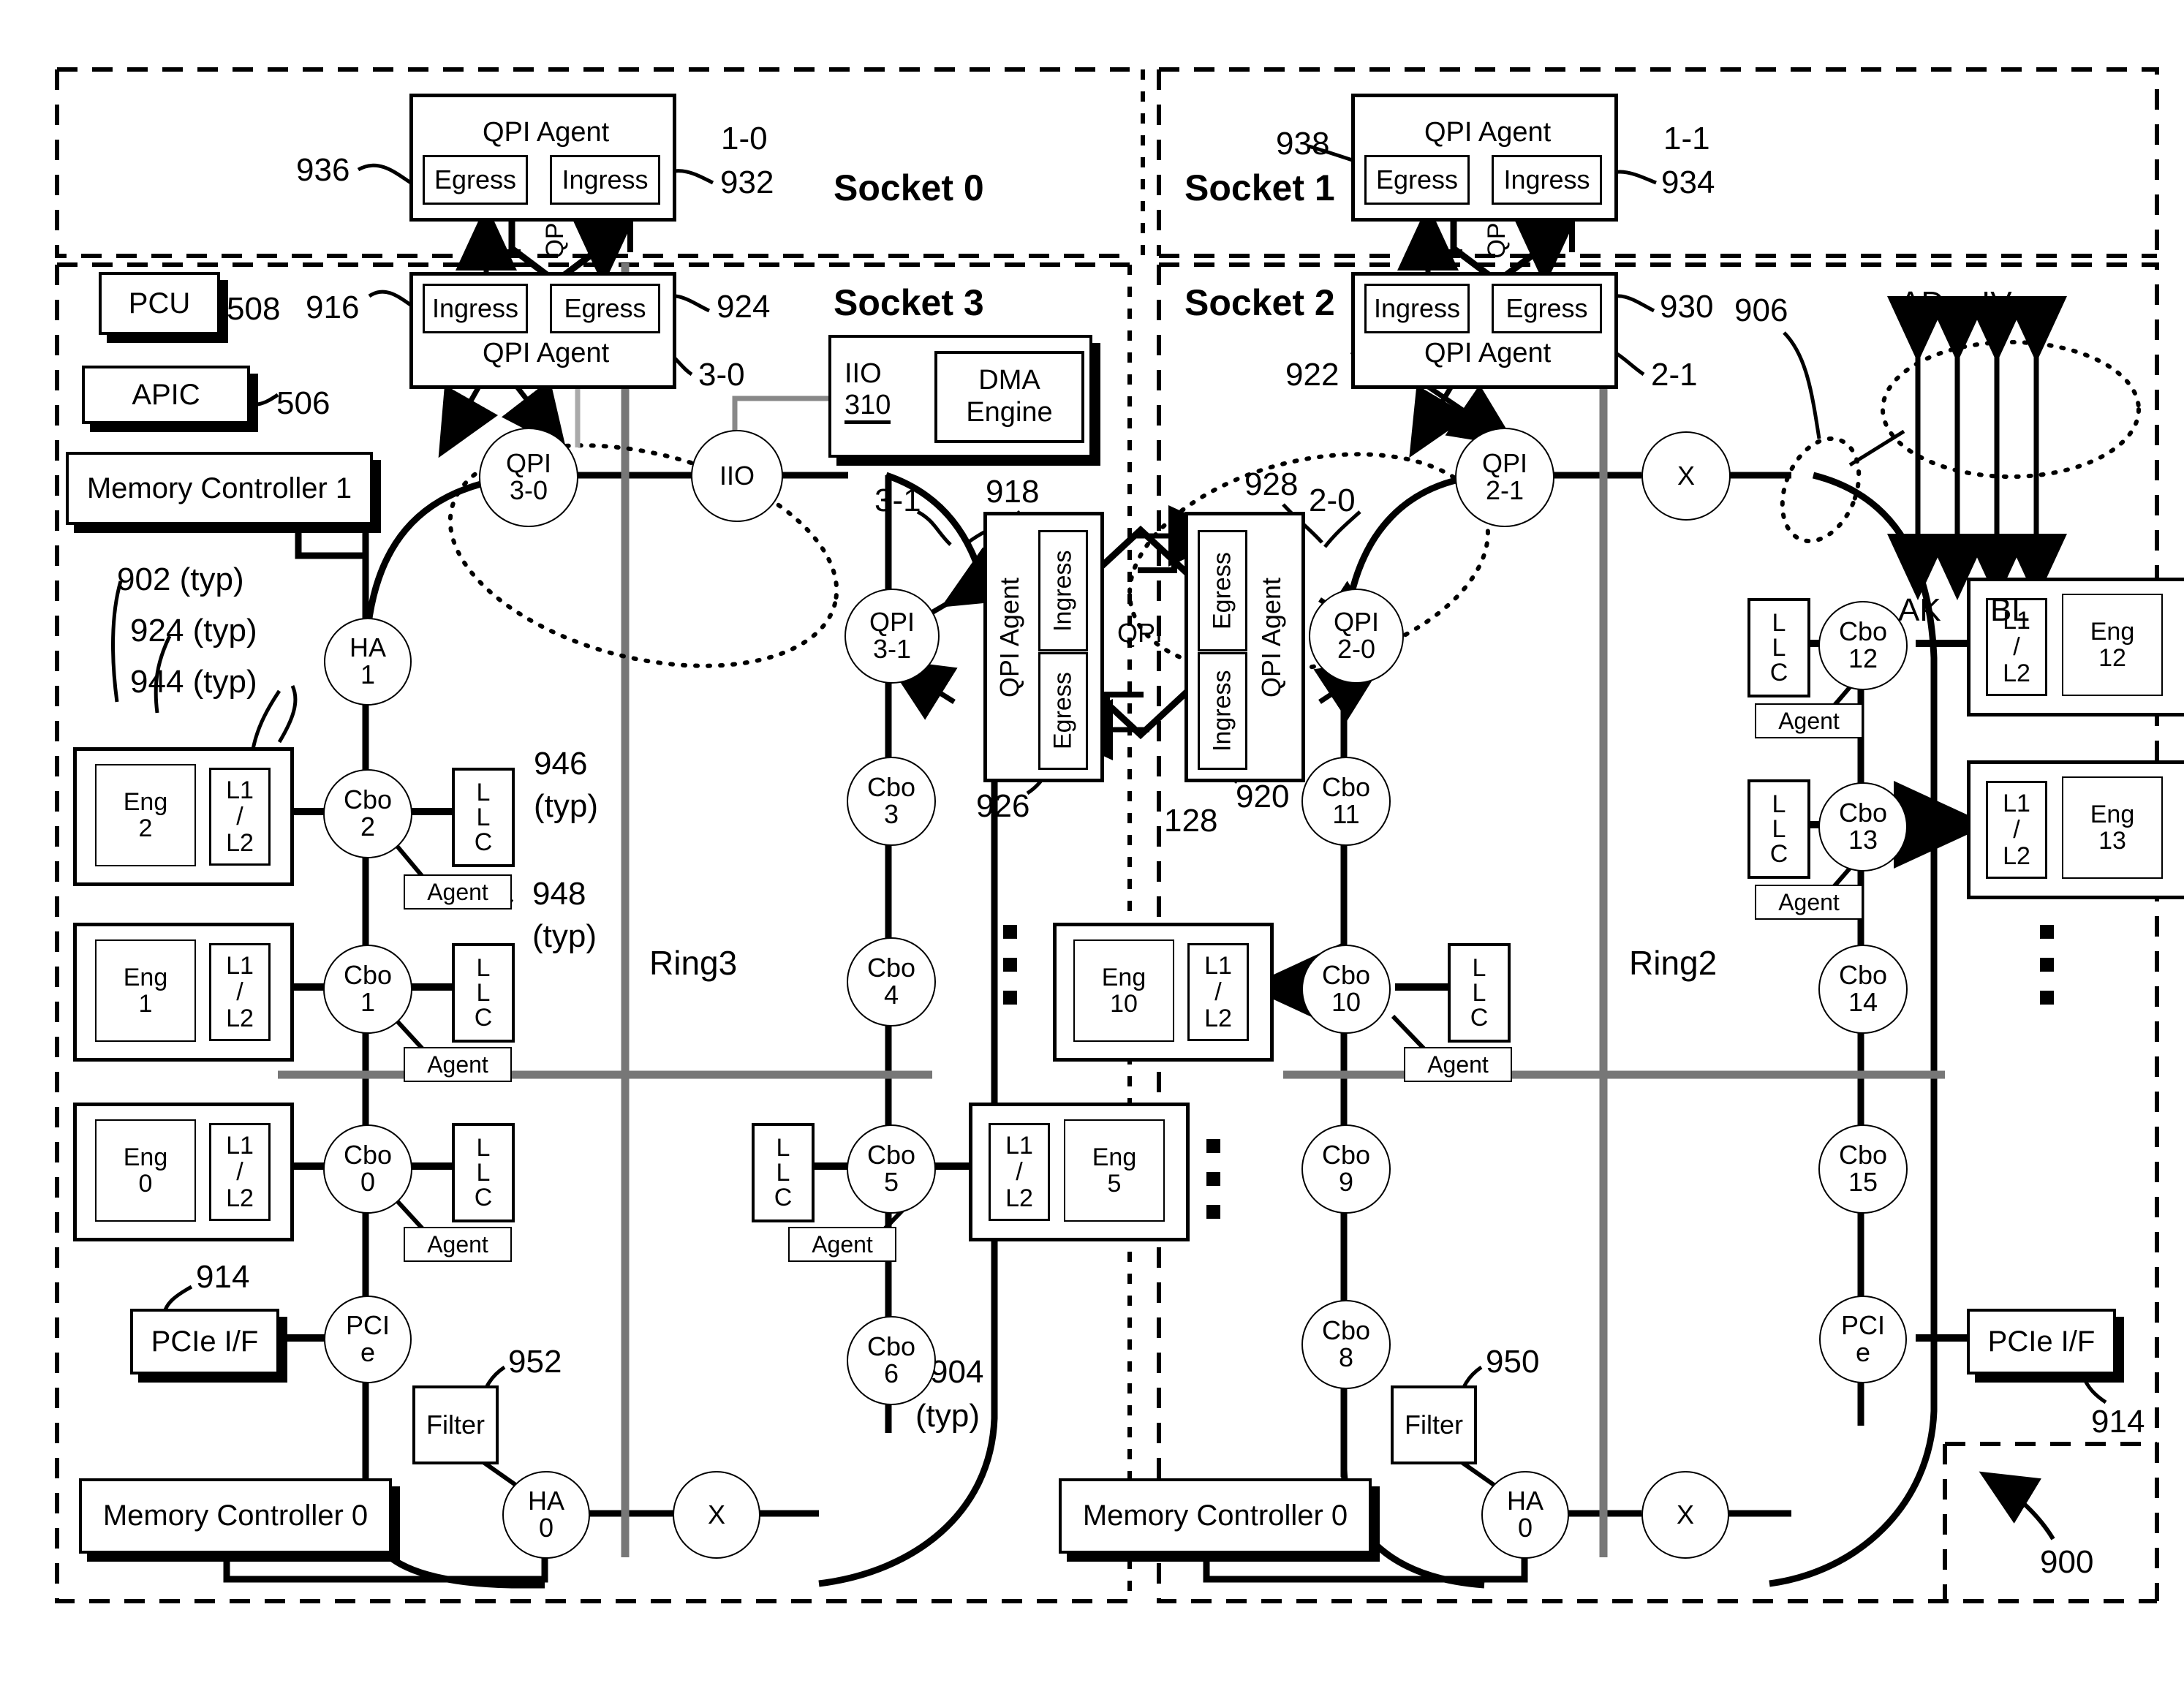  Describe the element at coordinates (1259, 302) in the screenshot. I see `socket-2-title: Socket 2` at that location.